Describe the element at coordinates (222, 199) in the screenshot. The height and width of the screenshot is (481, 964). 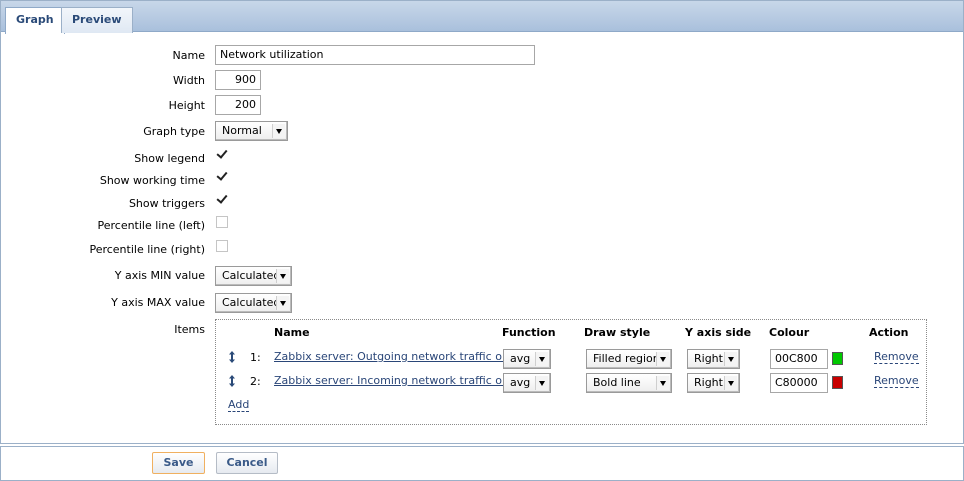
I see `show-triggers-checkbox` at that location.